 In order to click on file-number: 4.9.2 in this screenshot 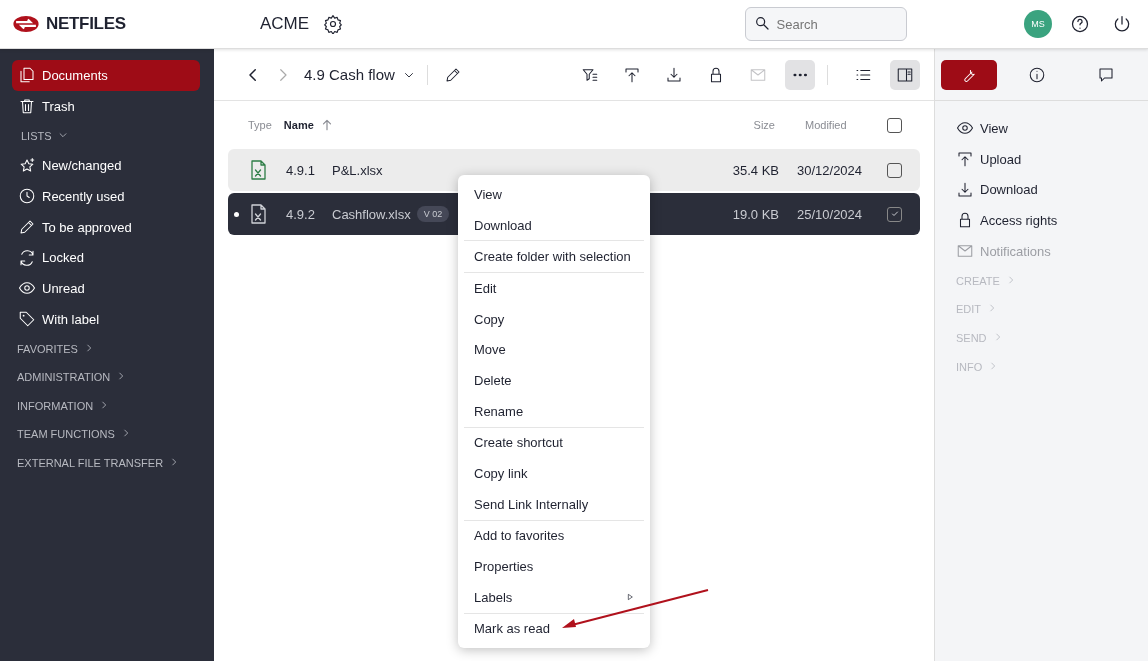, I will do `click(301, 214)`.